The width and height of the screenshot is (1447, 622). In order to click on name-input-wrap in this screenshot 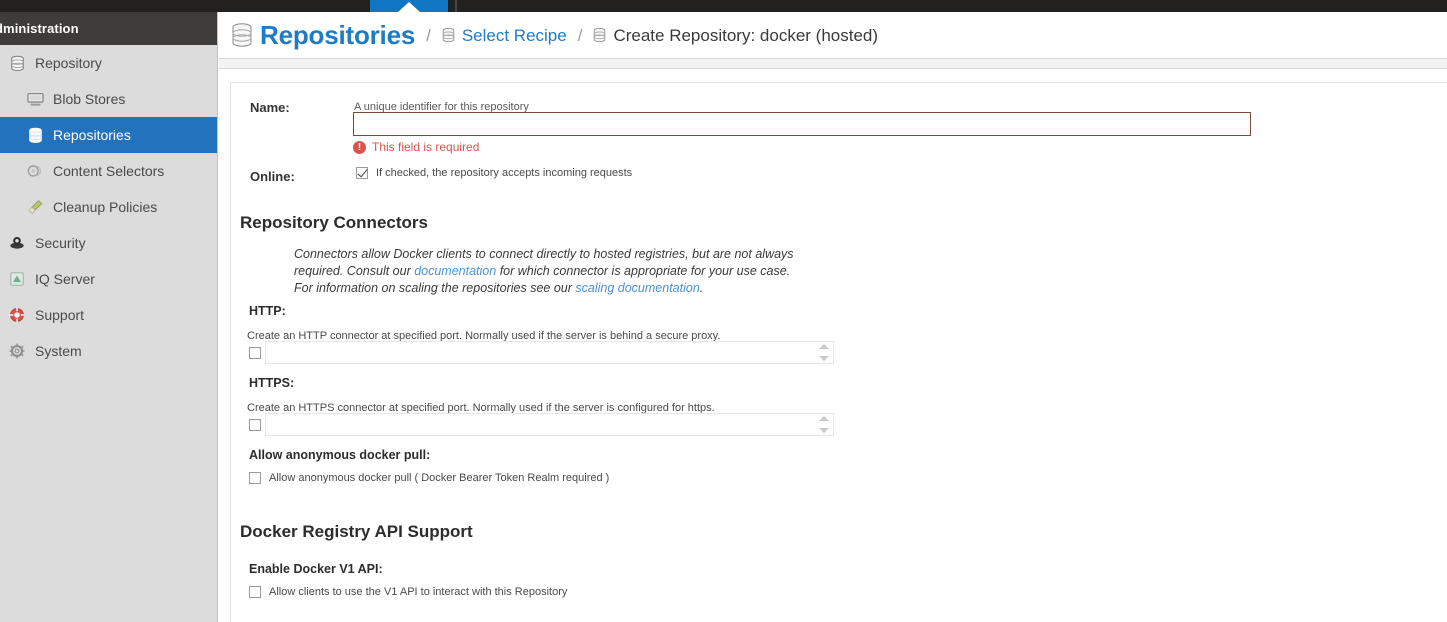, I will do `click(802, 124)`.